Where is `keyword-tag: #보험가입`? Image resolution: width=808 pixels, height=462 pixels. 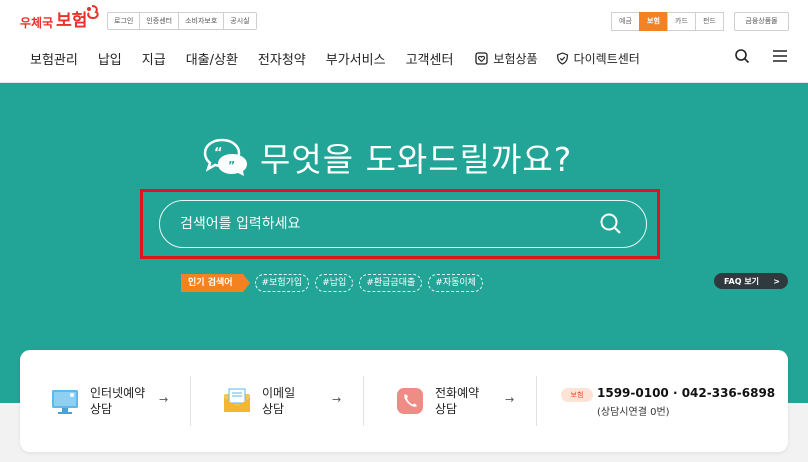
keyword-tag: #보험가입 is located at coordinates (282, 283).